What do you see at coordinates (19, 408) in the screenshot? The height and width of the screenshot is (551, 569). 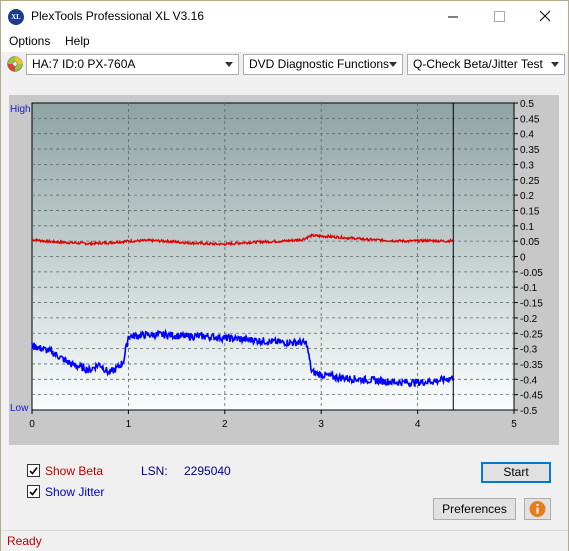 I see `low-label: Low` at bounding box center [19, 408].